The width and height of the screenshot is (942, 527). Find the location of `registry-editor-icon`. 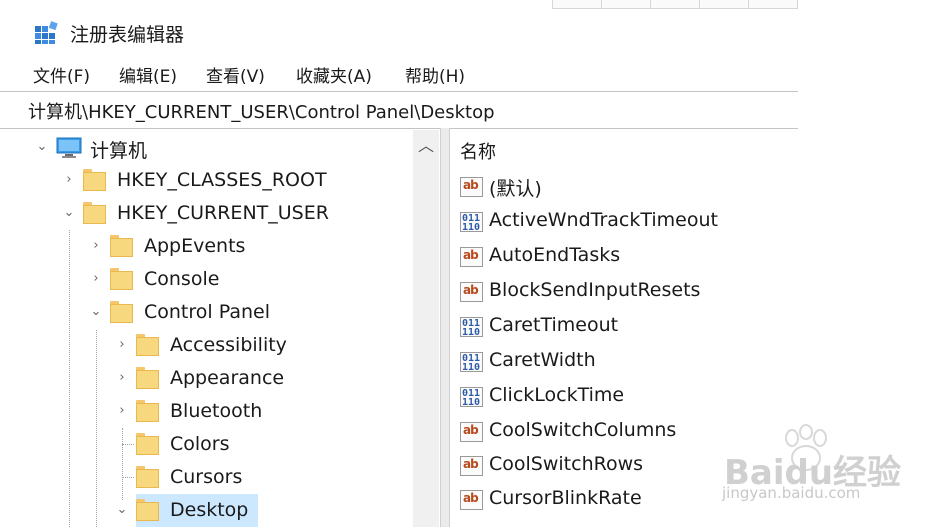

registry-editor-icon is located at coordinates (46, 32).